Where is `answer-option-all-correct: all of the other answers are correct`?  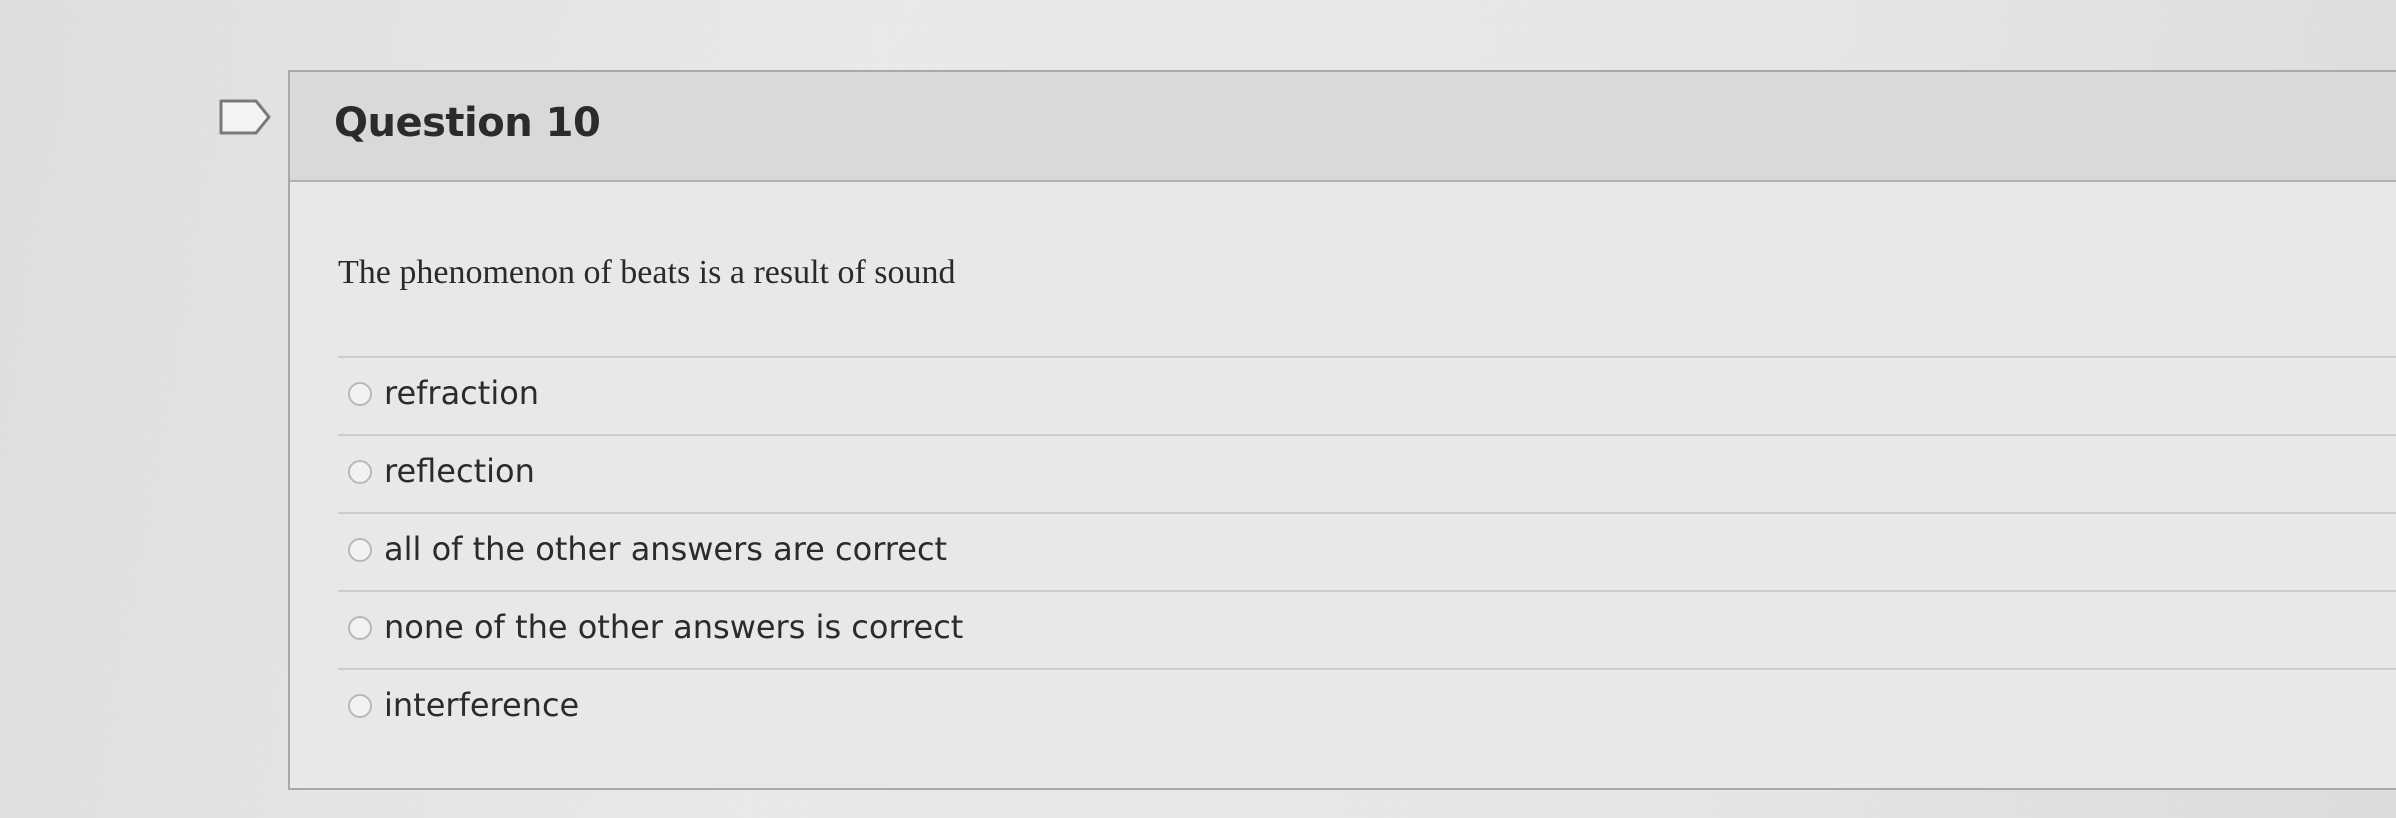
answer-option-all-correct: all of the other answers are correct is located at coordinates (1367, 551).